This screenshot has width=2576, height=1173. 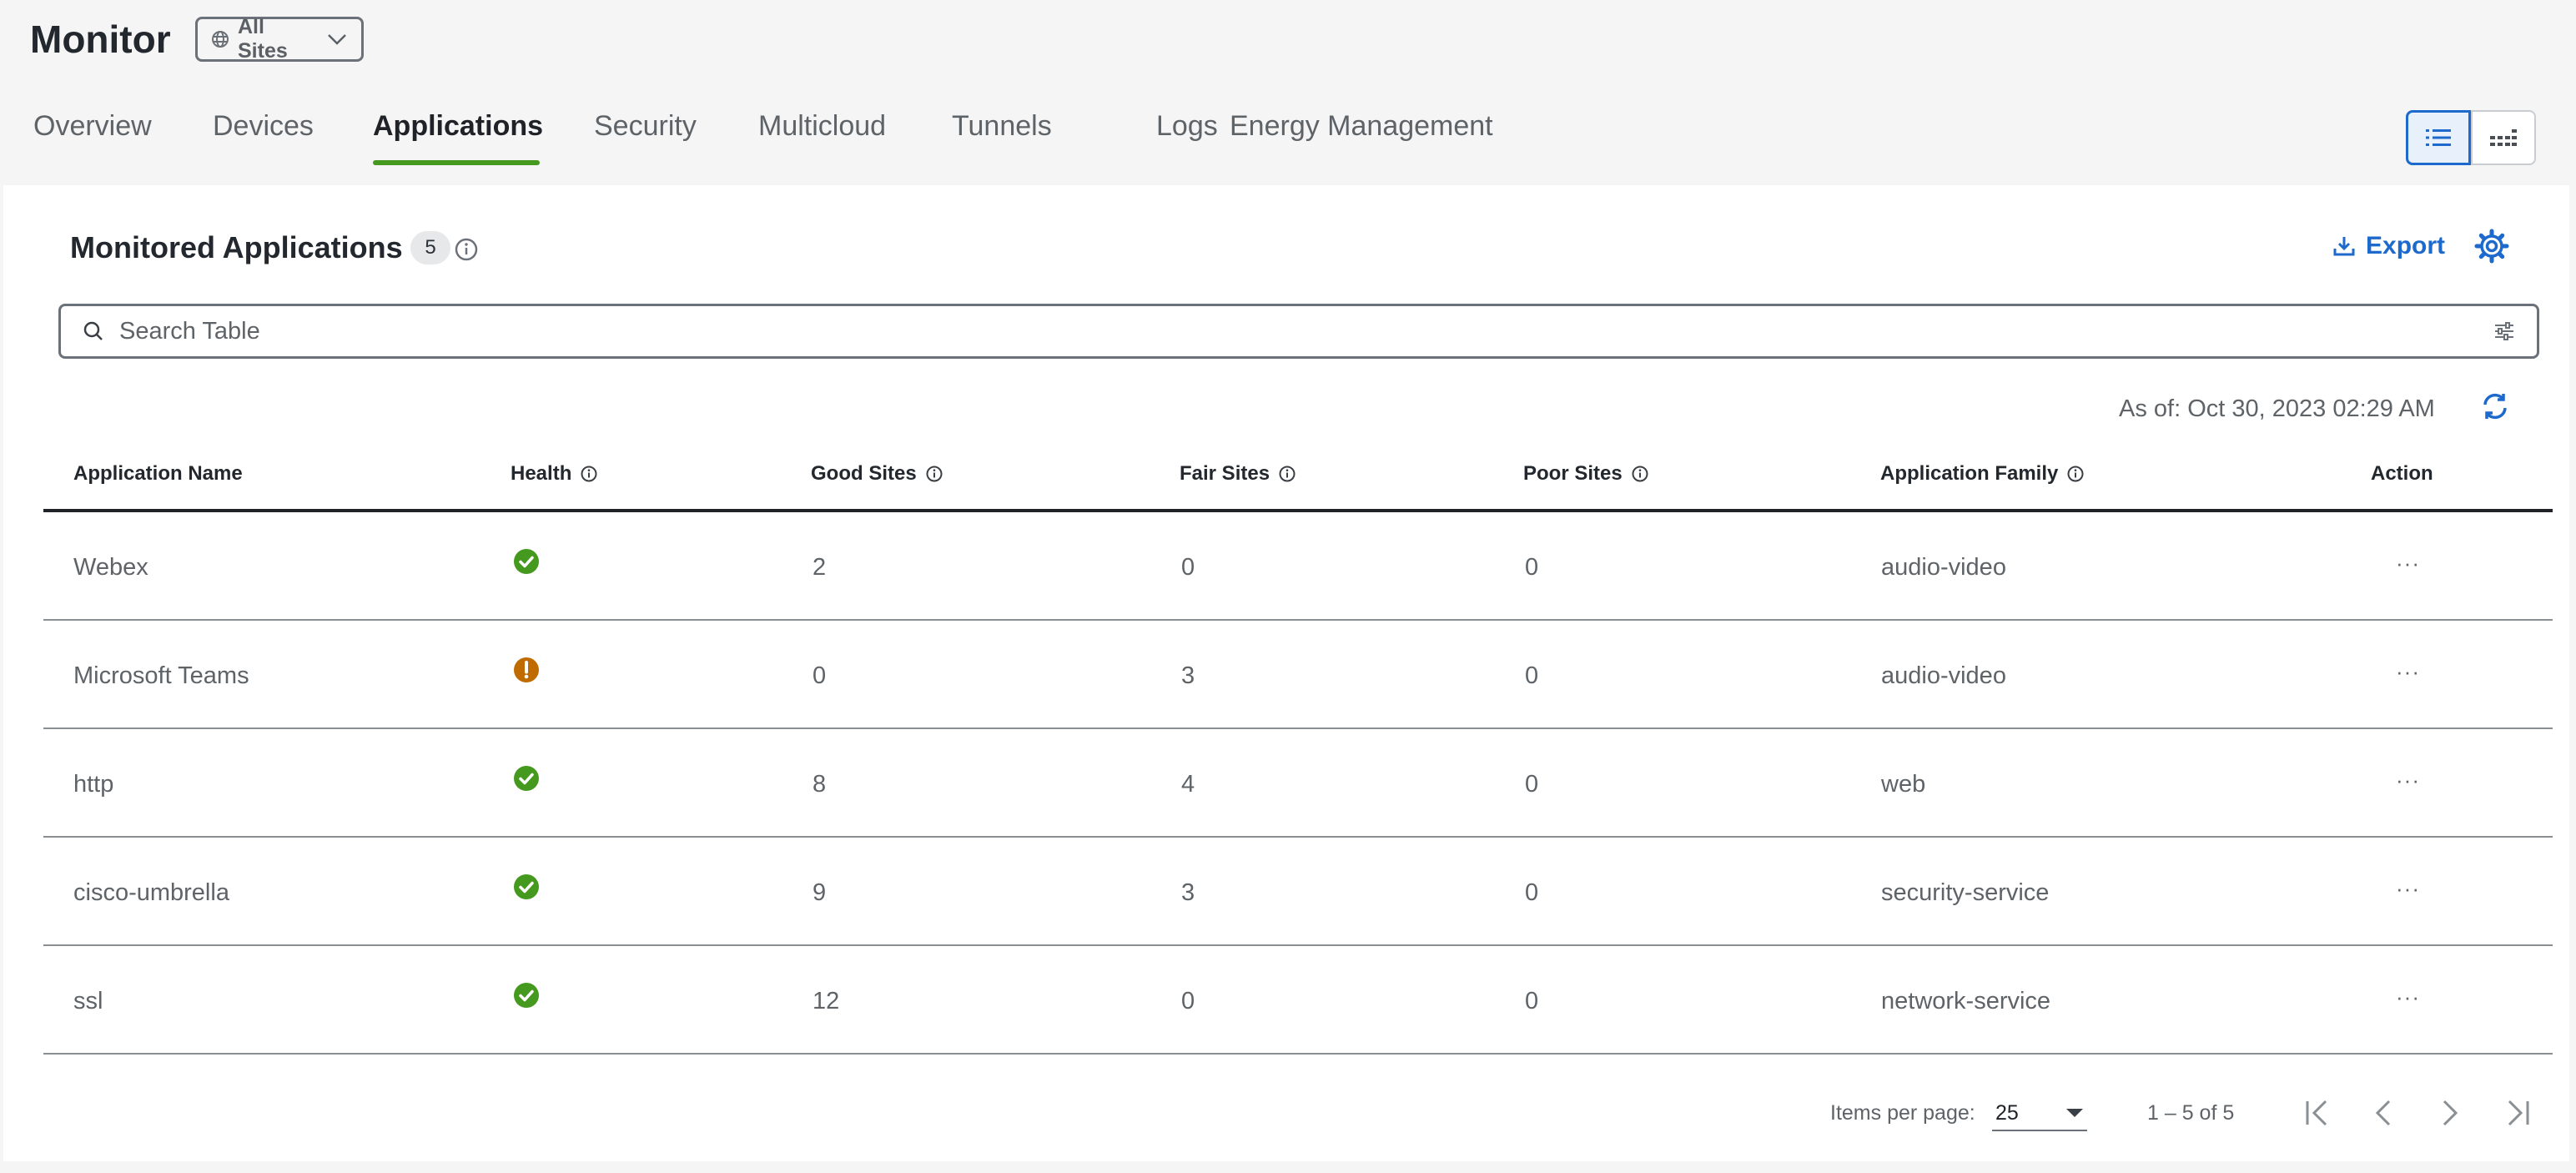 I want to click on table-row: http 8 4 0 web ···, so click(x=1298, y=783).